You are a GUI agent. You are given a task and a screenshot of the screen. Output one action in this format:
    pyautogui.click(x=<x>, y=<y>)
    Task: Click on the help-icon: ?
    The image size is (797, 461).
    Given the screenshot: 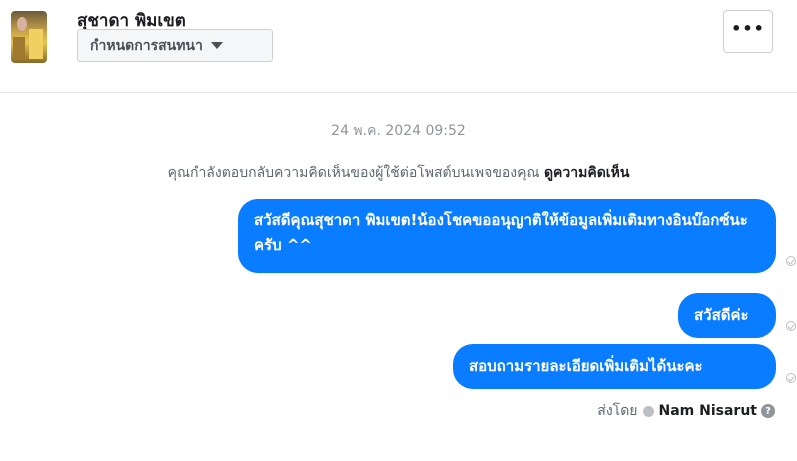 What is the action you would take?
    pyautogui.click(x=768, y=411)
    